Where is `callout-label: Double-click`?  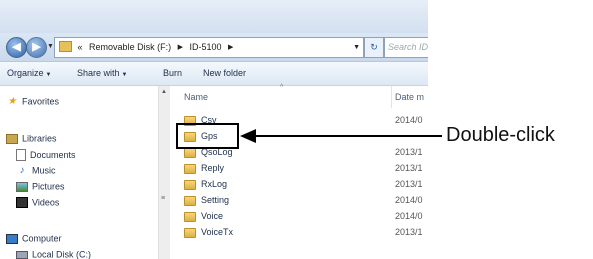 callout-label: Double-click is located at coordinates (500, 135).